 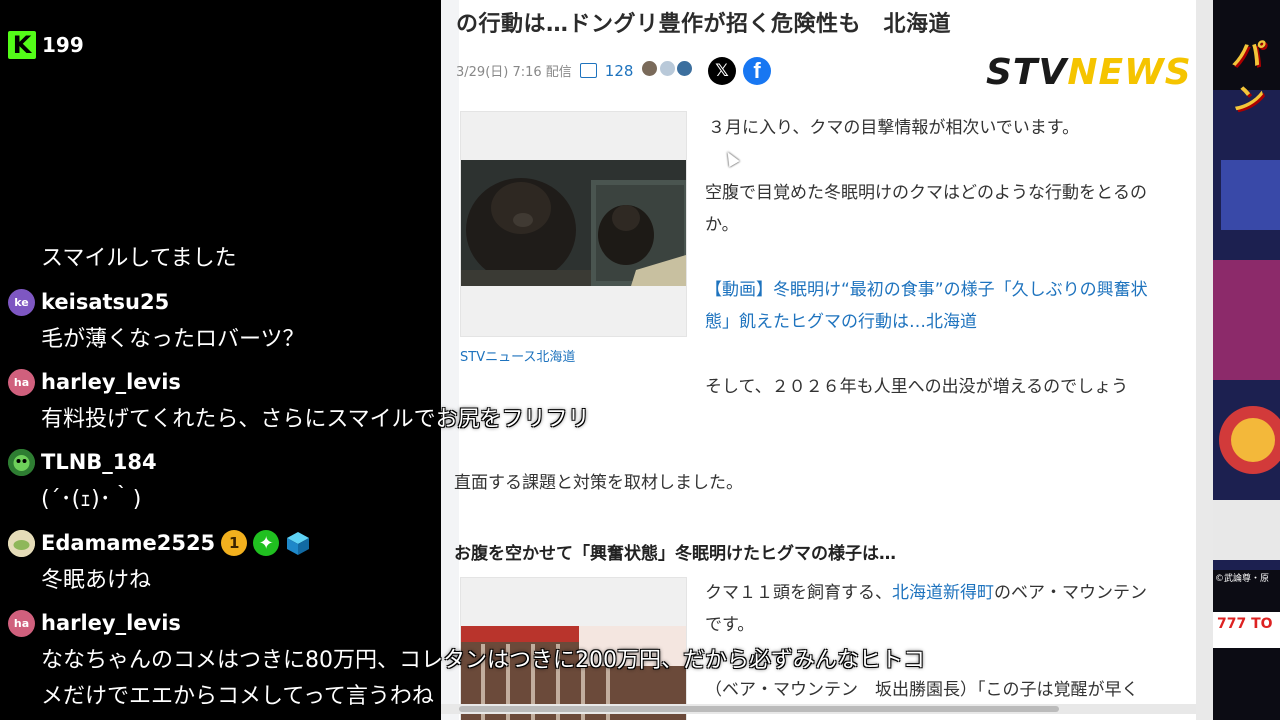 I want to click on article-meta: 3/29(日) 7:16 配信 128, so click(x=574, y=70).